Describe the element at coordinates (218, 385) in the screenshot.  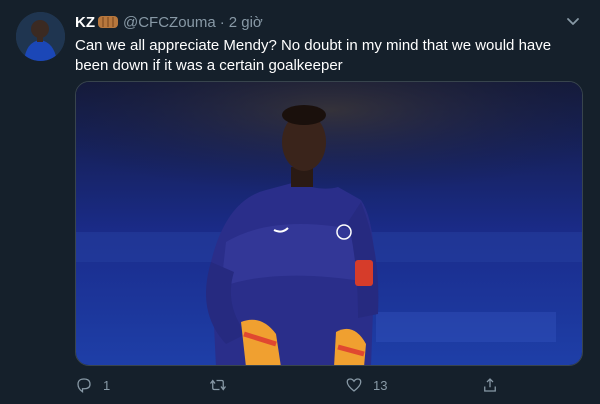
I see `retweet-icon` at that location.